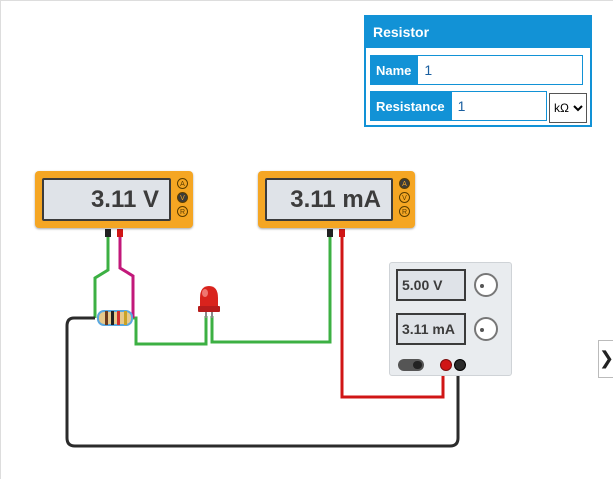 The image size is (613, 479). Describe the element at coordinates (126, 277) in the screenshot. I see `wire-magenta-voltmeter-right` at that location.